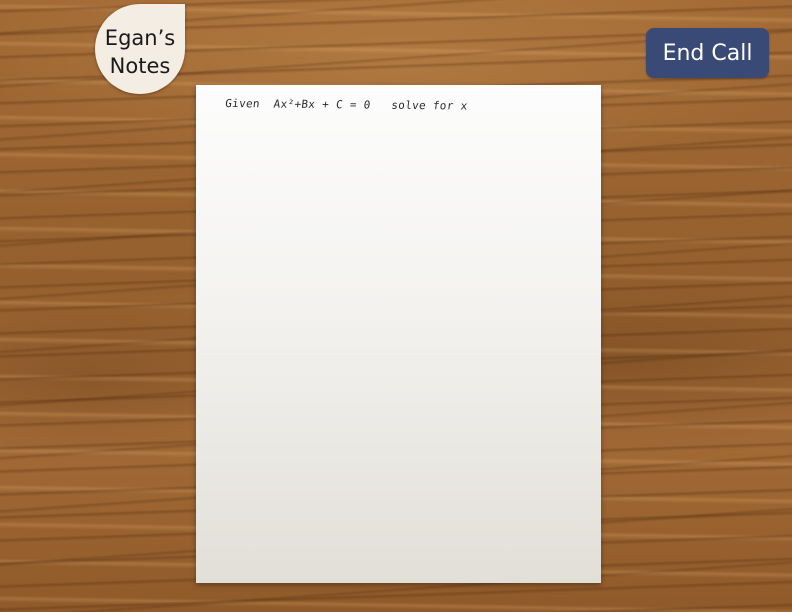  I want to click on notes-badge: Egan’s Notes, so click(140, 49).